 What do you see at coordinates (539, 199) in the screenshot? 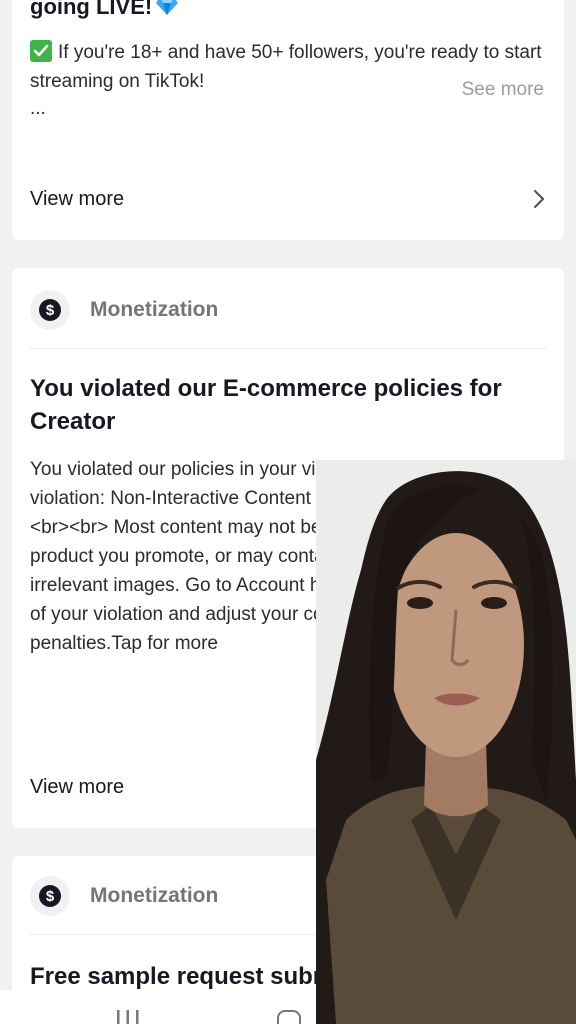
I see `chevron-right-icon` at bounding box center [539, 199].